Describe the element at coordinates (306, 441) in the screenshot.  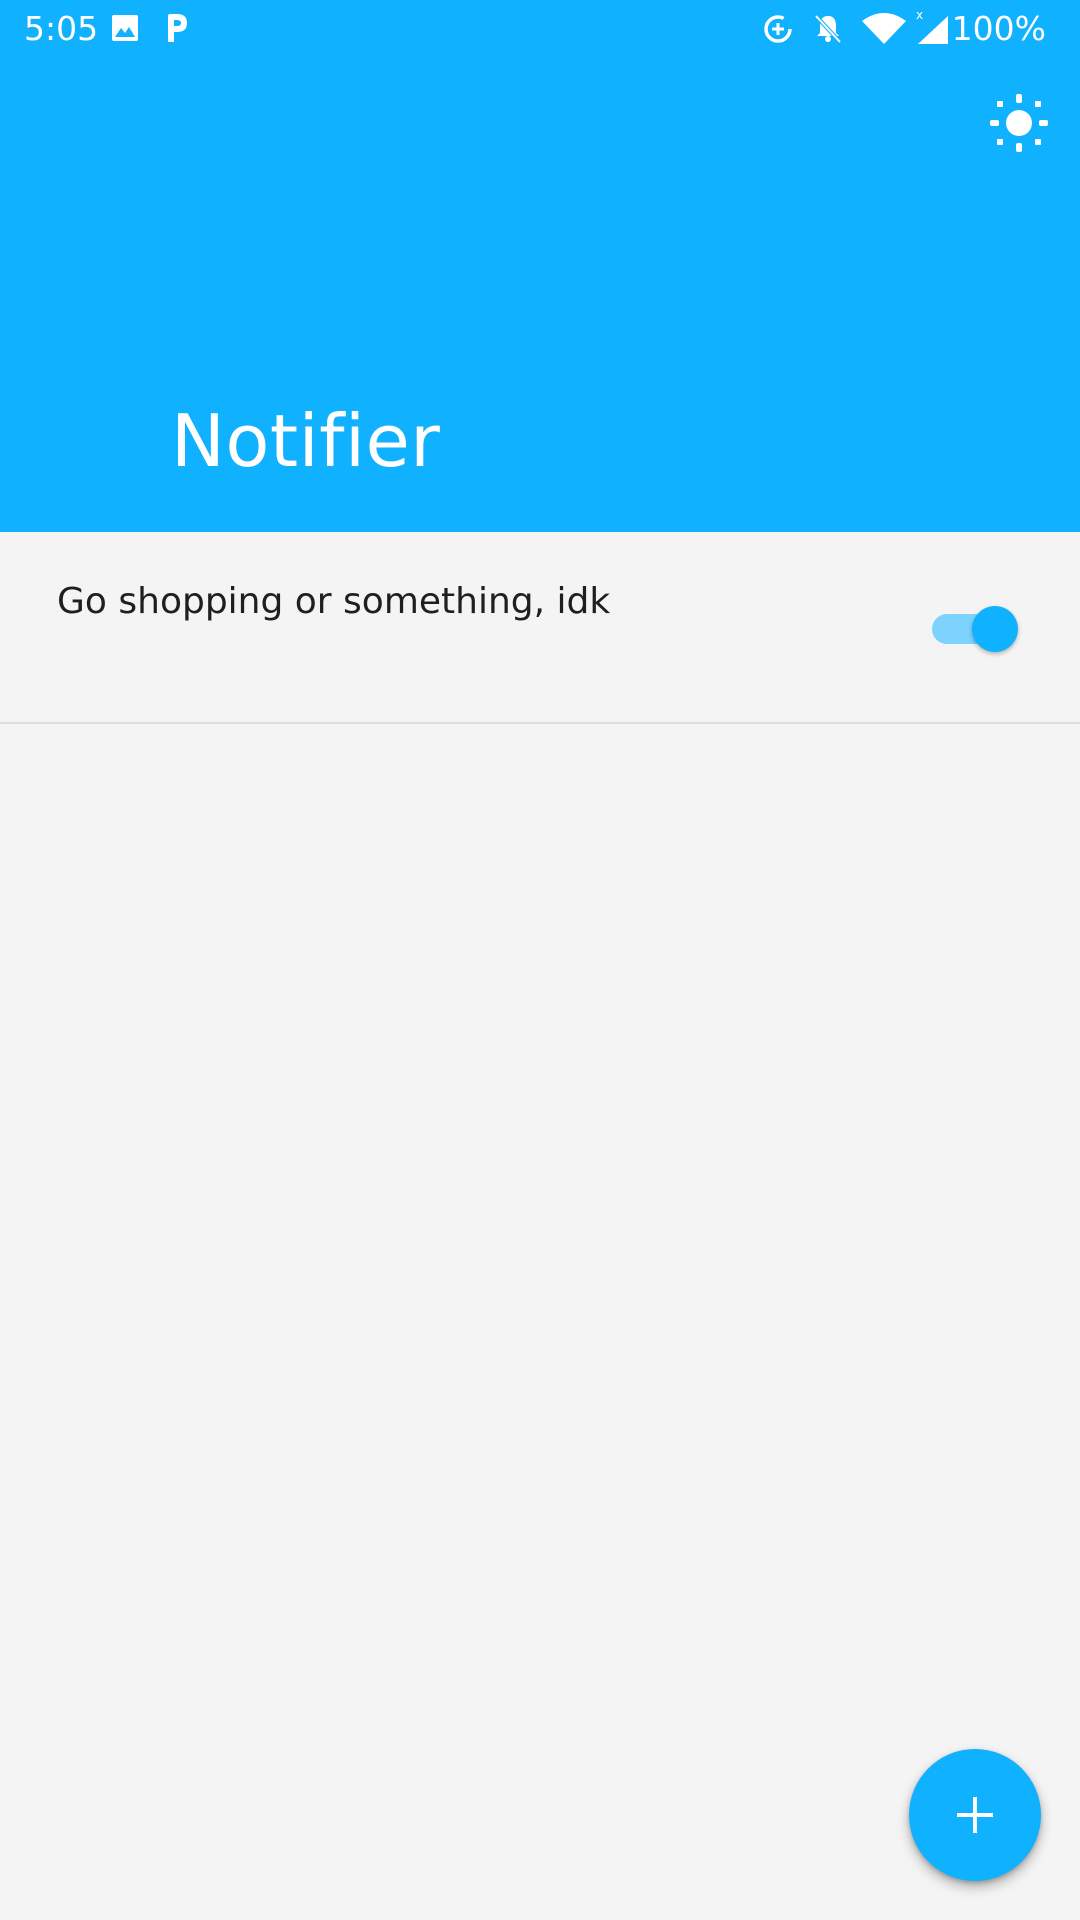
I see `page-title: Notifier` at that location.